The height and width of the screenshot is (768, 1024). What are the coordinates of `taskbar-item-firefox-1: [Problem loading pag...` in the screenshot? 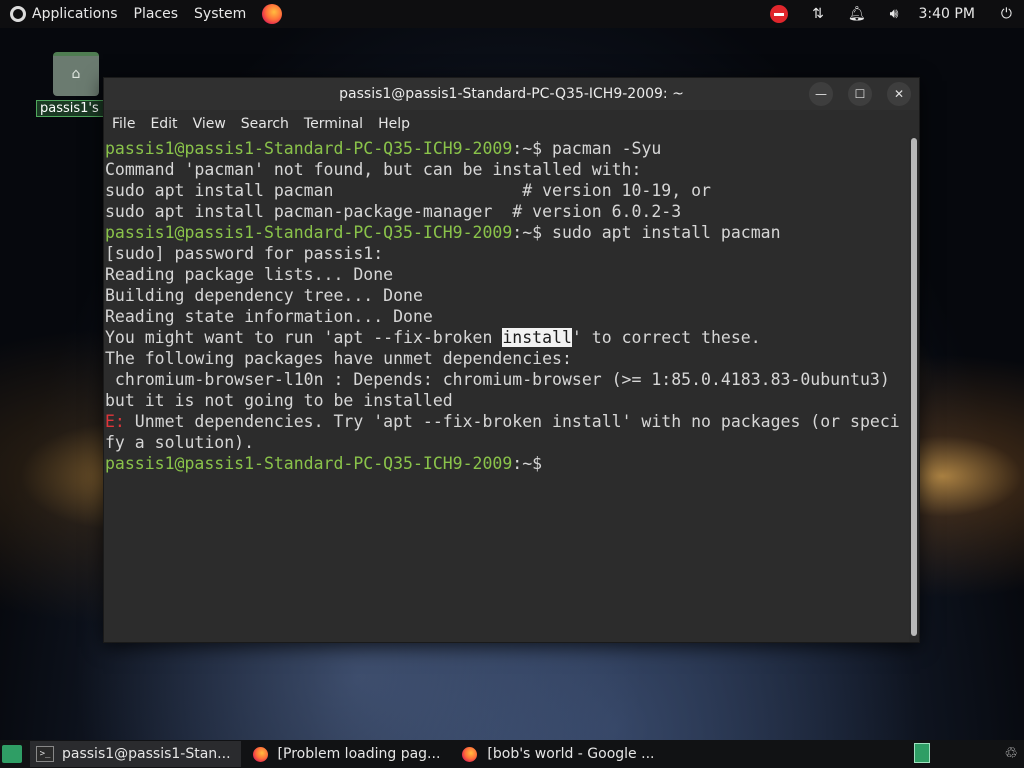 It's located at (349, 754).